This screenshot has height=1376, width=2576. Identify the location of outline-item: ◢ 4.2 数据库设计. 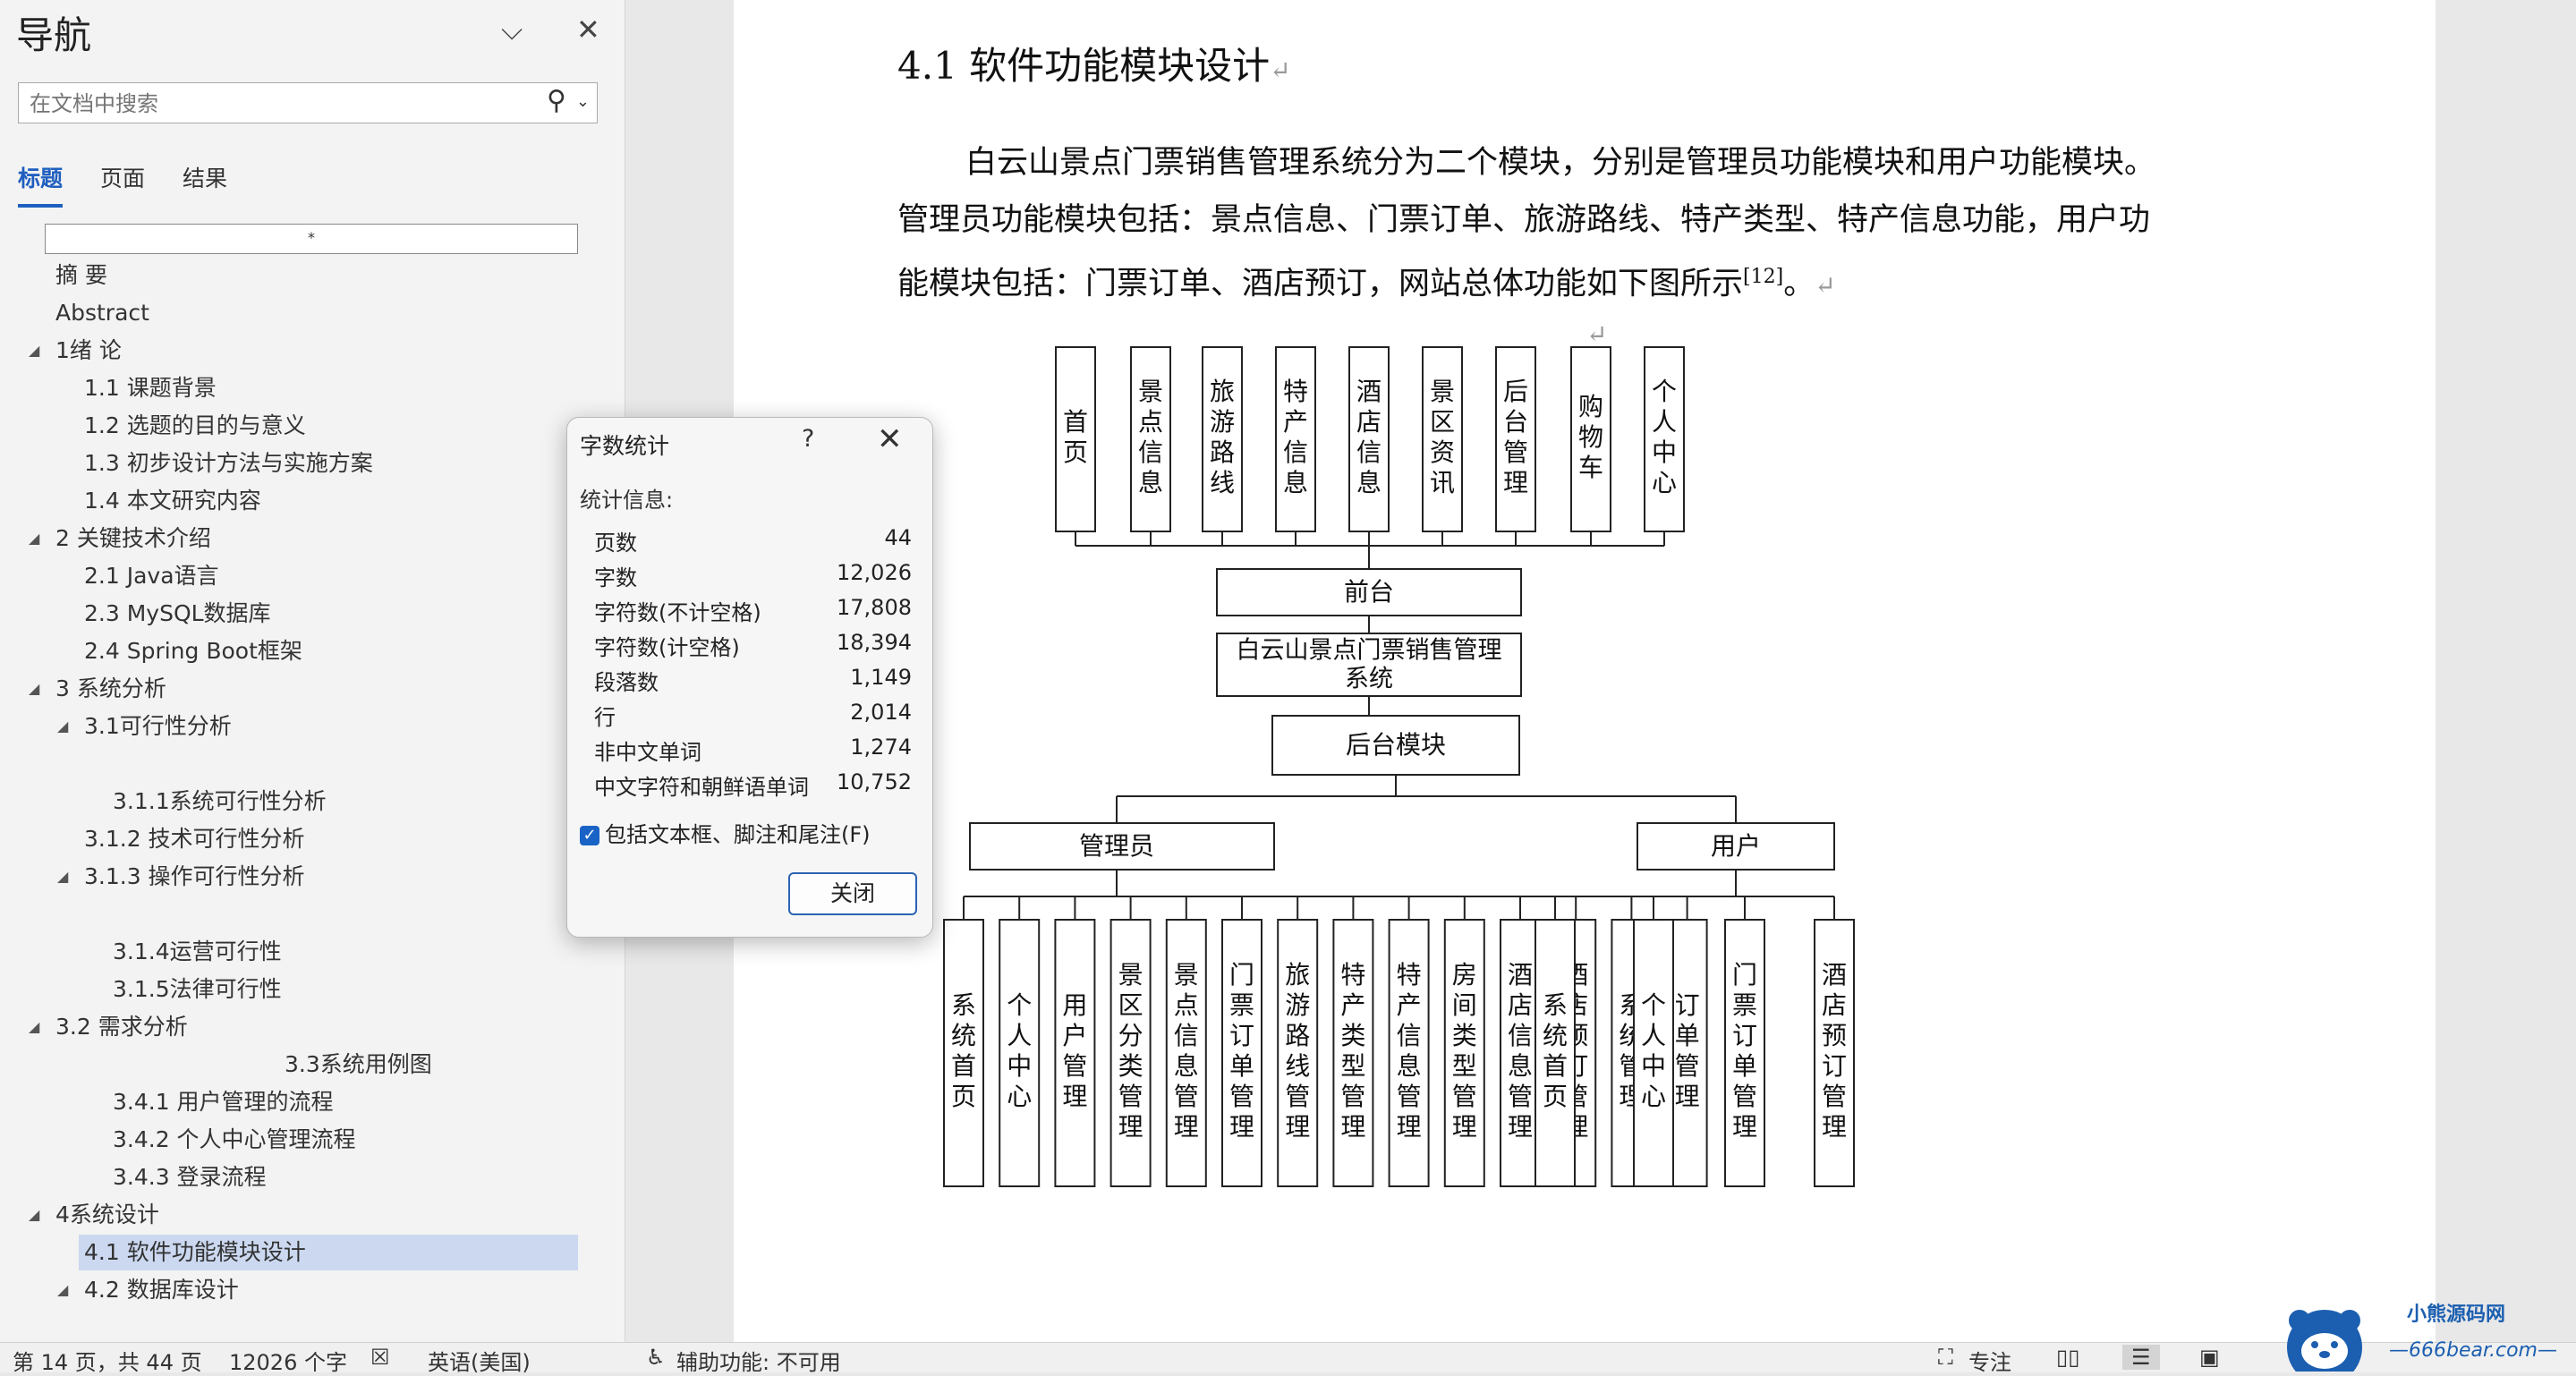
(148, 1290).